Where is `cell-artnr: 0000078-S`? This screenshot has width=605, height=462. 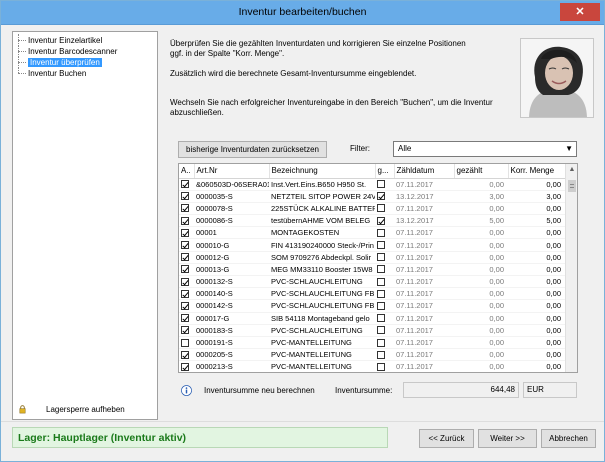 cell-artnr: 0000078-S is located at coordinates (231, 209).